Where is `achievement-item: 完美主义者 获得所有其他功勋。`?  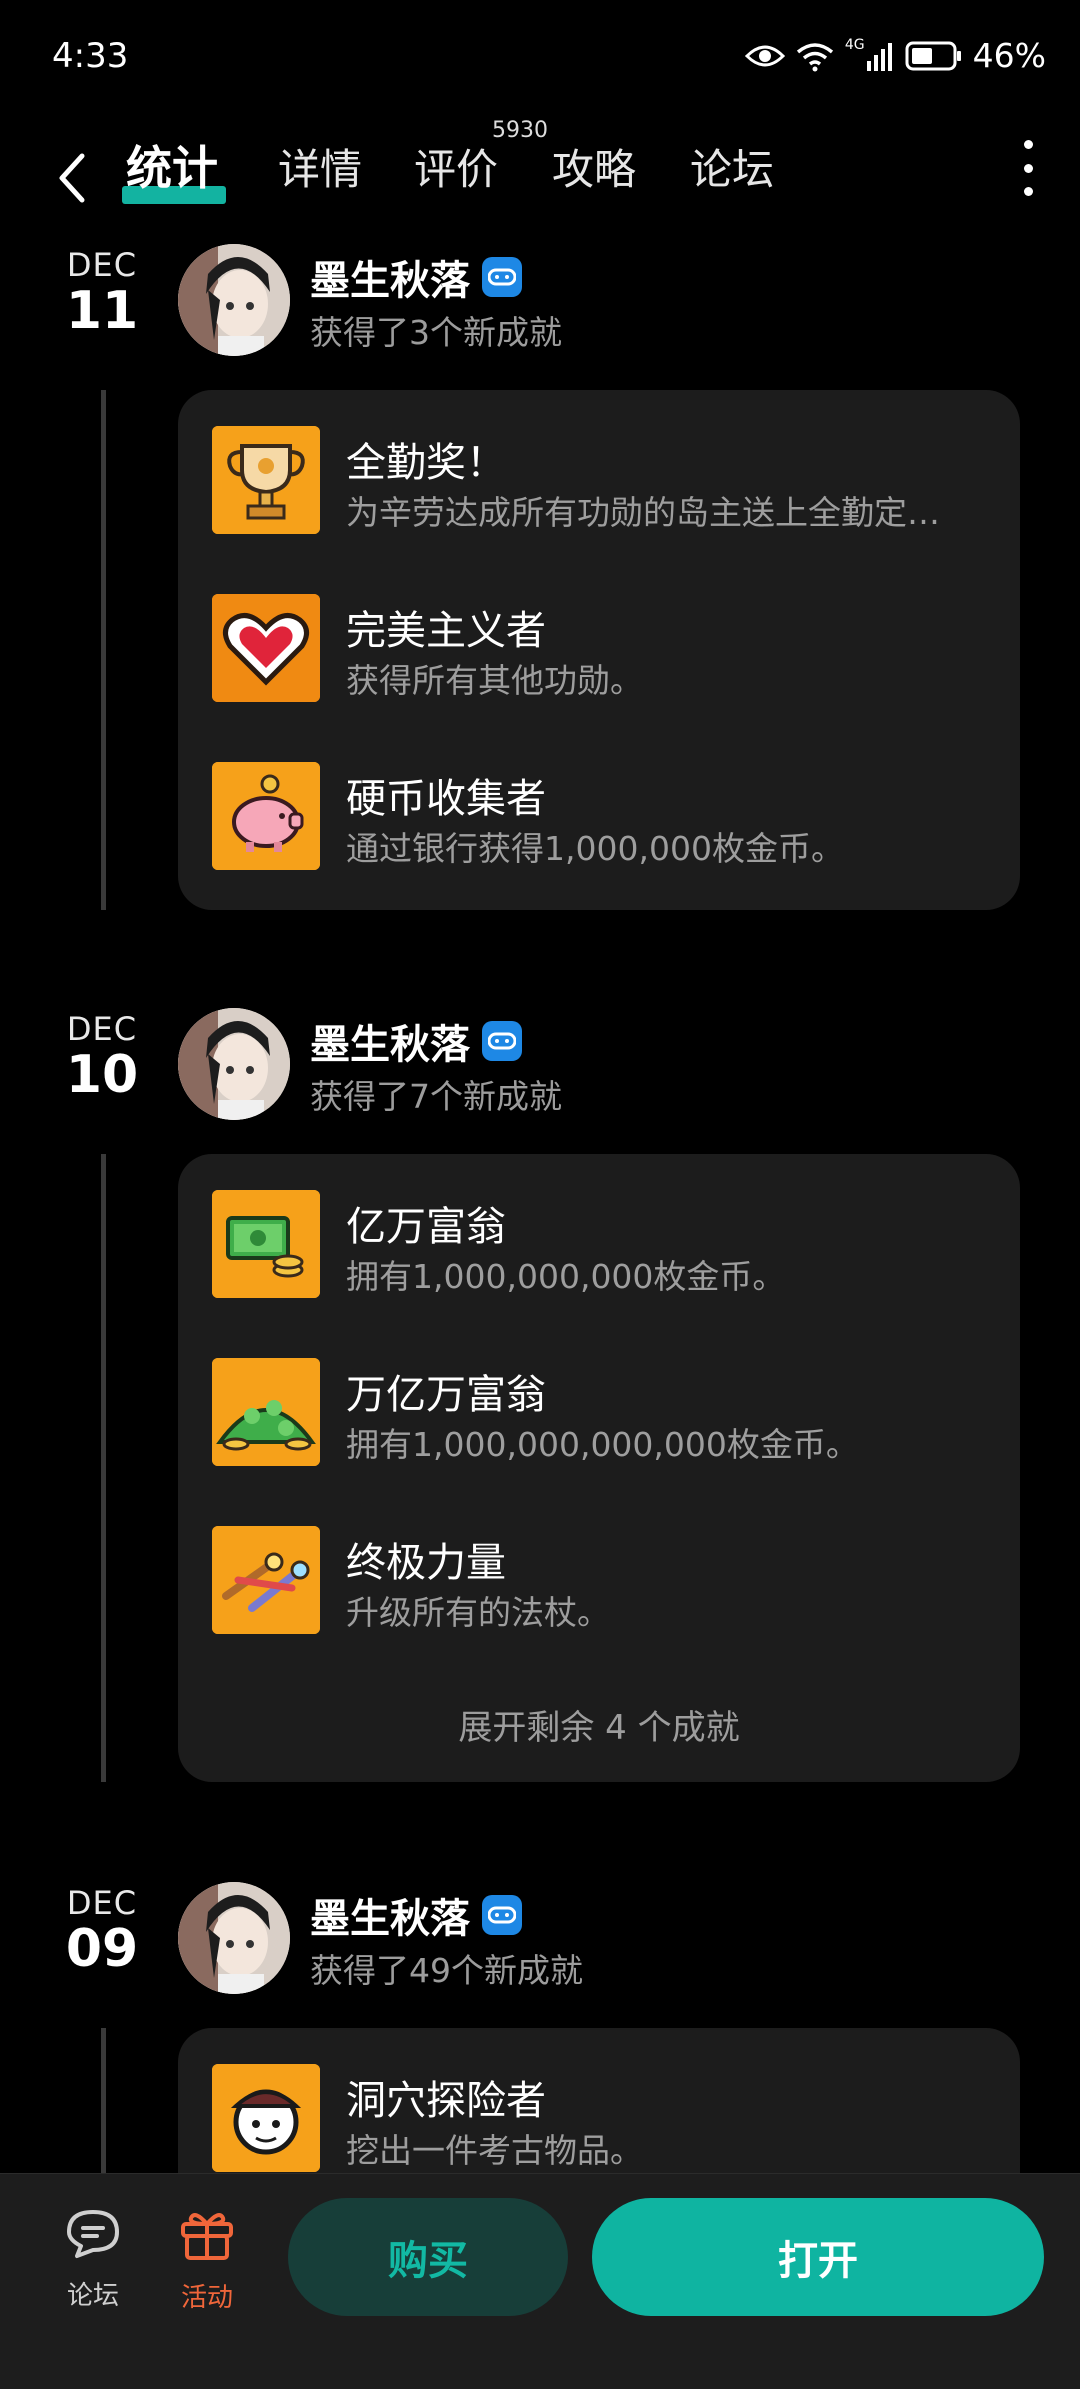
achievement-item: 完美主义者 获得所有其他功勋。 is located at coordinates (607, 649).